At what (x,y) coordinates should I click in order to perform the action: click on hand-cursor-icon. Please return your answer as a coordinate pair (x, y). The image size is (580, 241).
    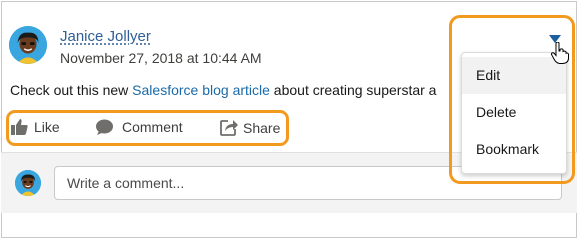
    Looking at the image, I should click on (559, 53).